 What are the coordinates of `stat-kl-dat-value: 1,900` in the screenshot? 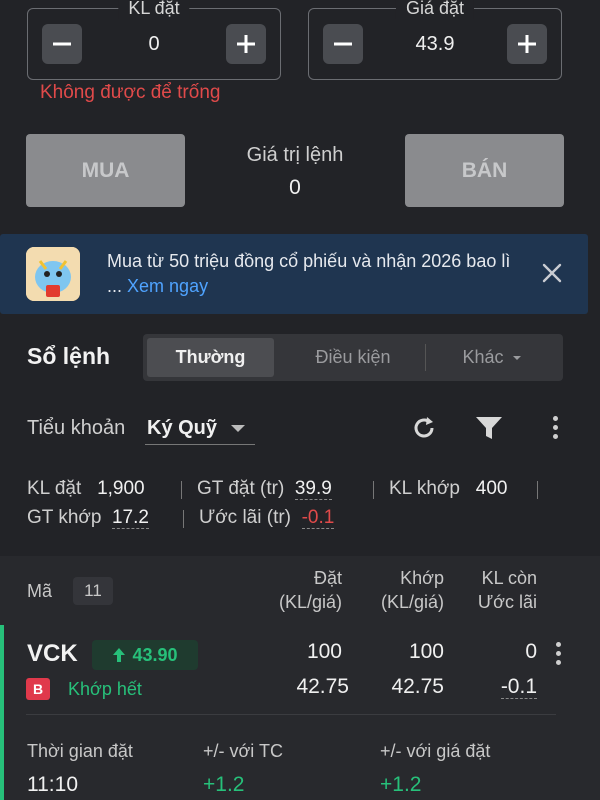 It's located at (121, 488).